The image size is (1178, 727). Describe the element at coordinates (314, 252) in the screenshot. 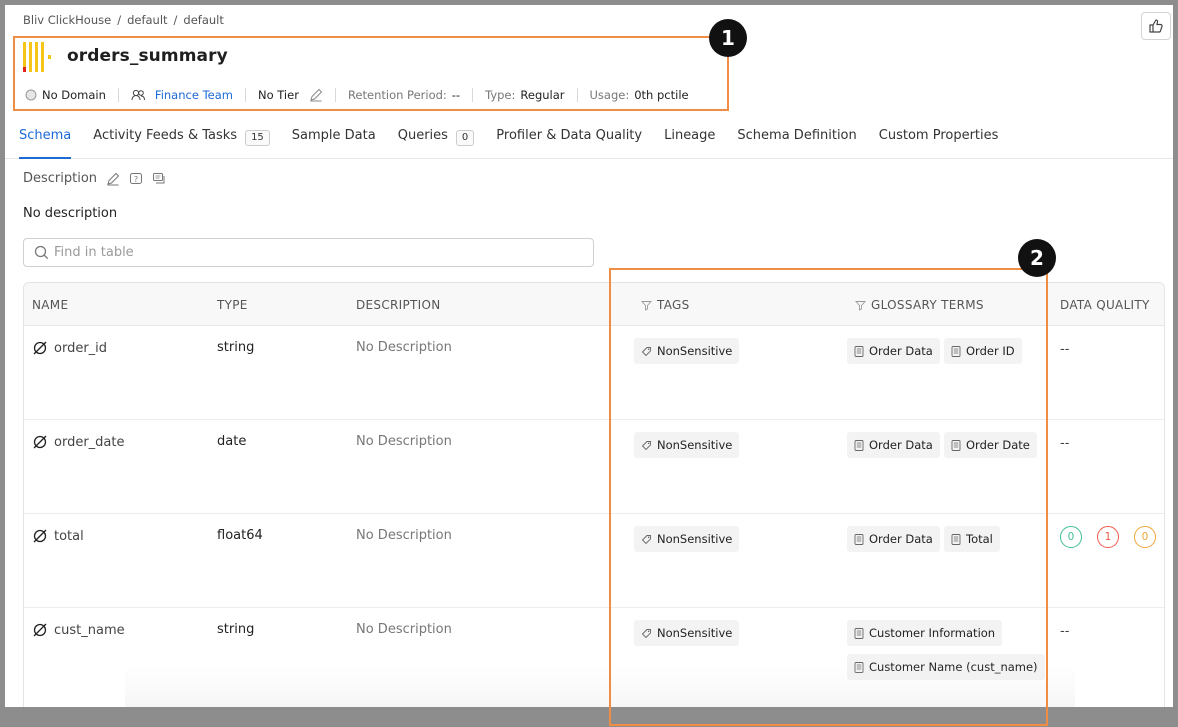

I see `search-input` at that location.